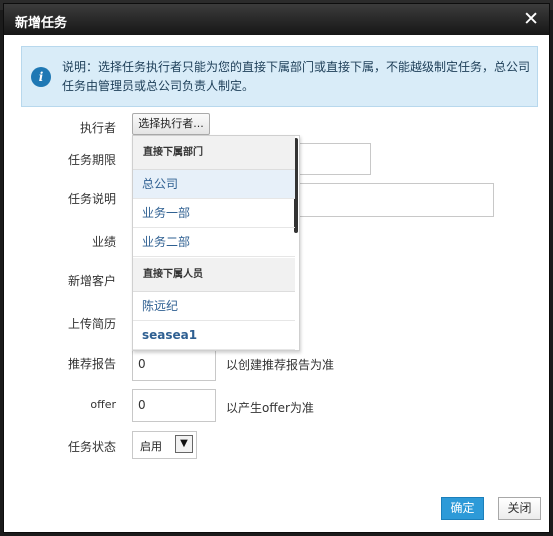 The image size is (553, 536). Describe the element at coordinates (214, 275) in the screenshot. I see `staff-group-header: 直接下属人员` at that location.